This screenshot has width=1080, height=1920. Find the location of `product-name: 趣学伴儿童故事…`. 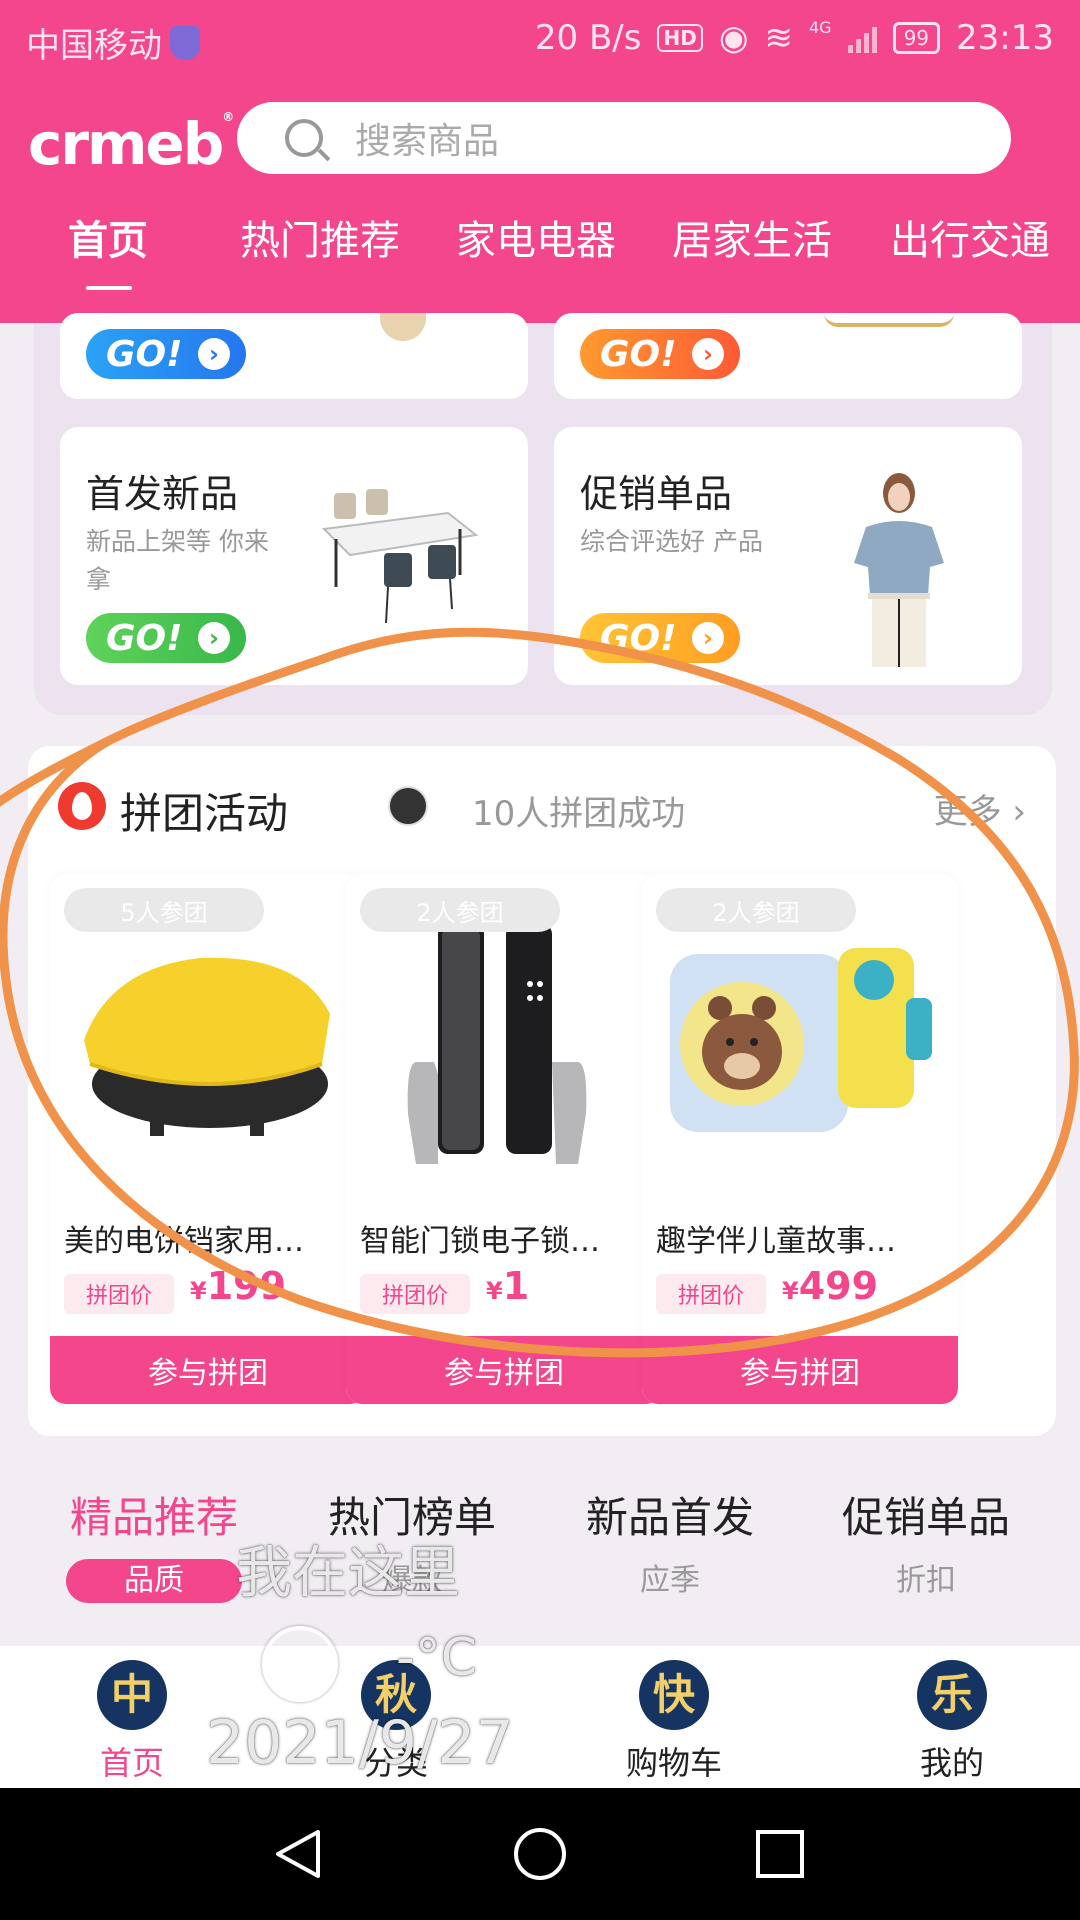

product-name: 趣学伴儿童故事… is located at coordinates (776, 1241).